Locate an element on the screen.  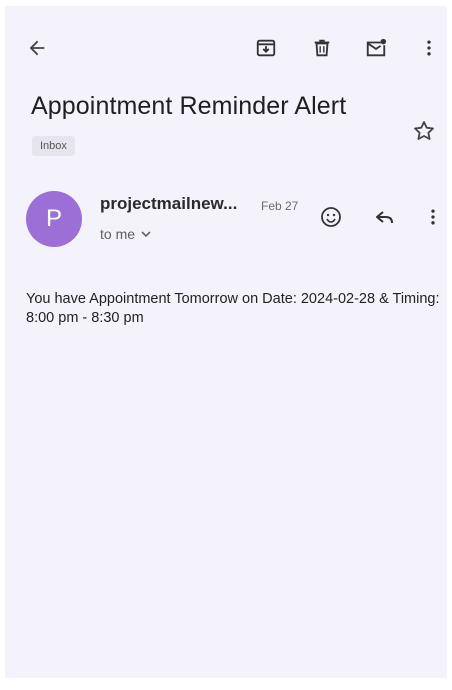
mark-unread-icon is located at coordinates (376, 47).